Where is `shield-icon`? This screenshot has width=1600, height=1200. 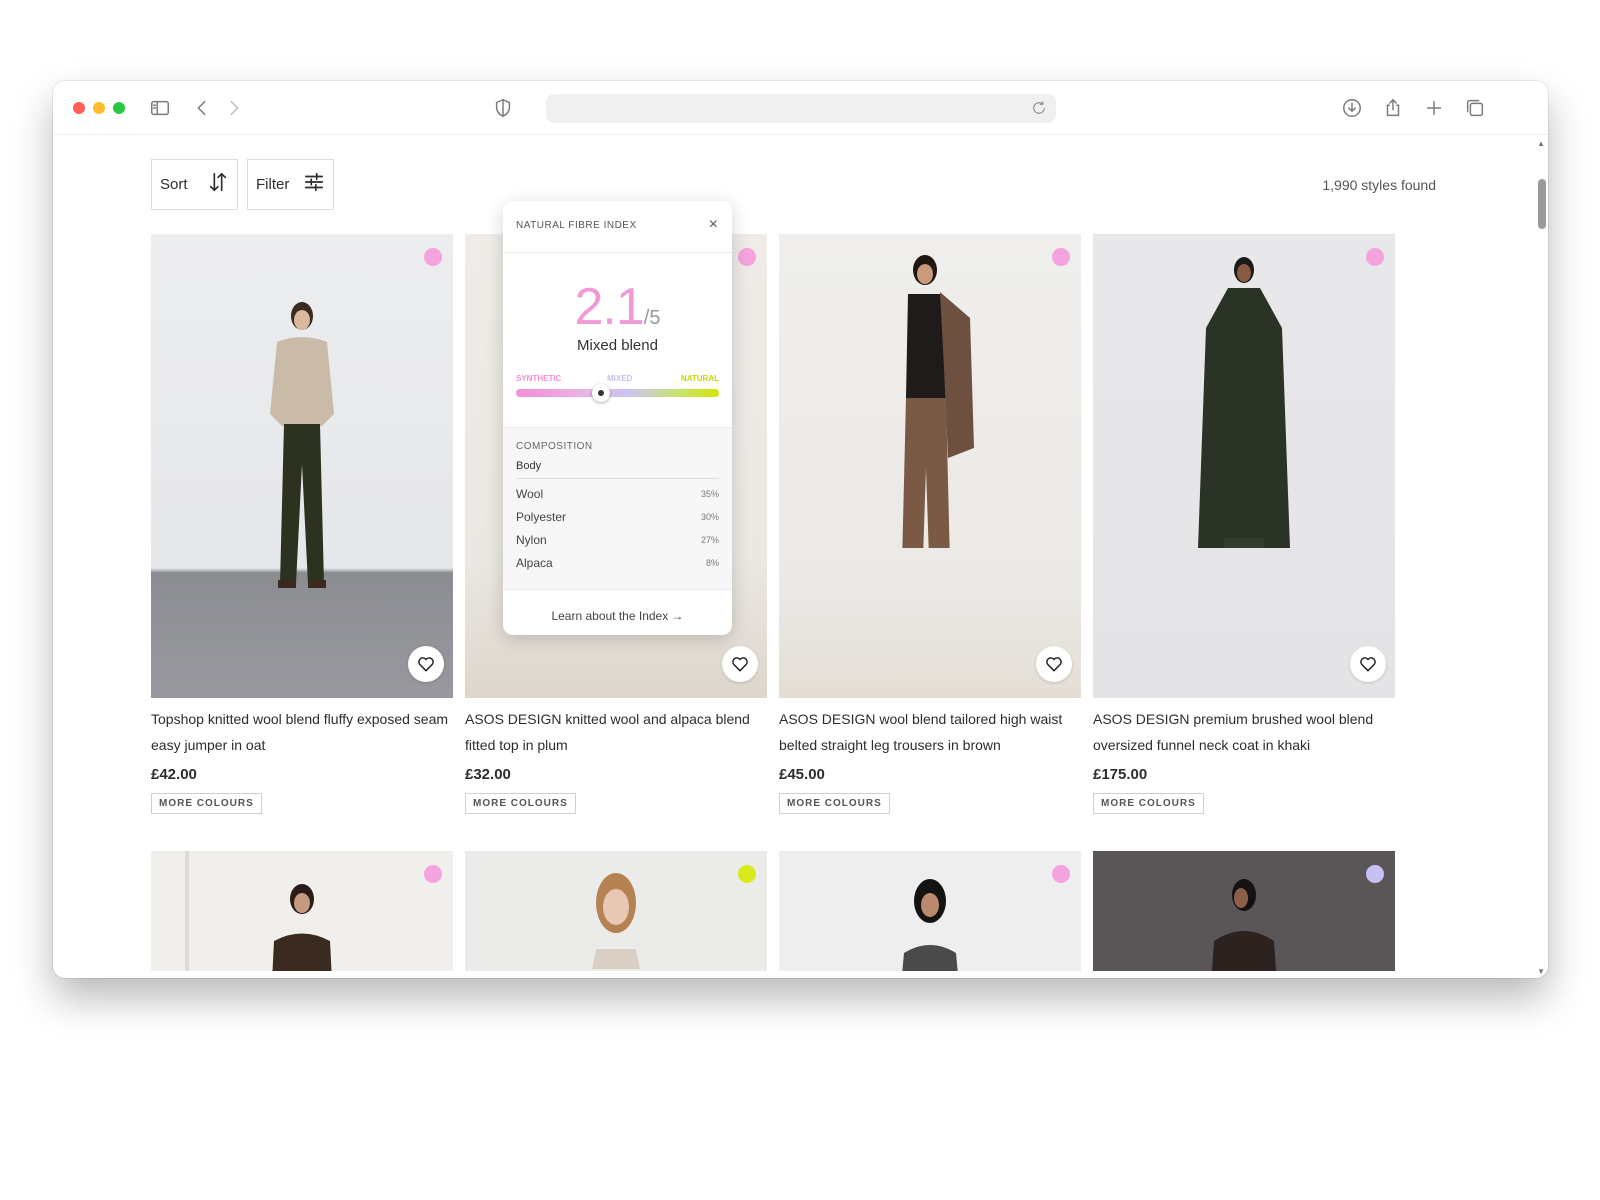
shield-icon is located at coordinates (503, 108).